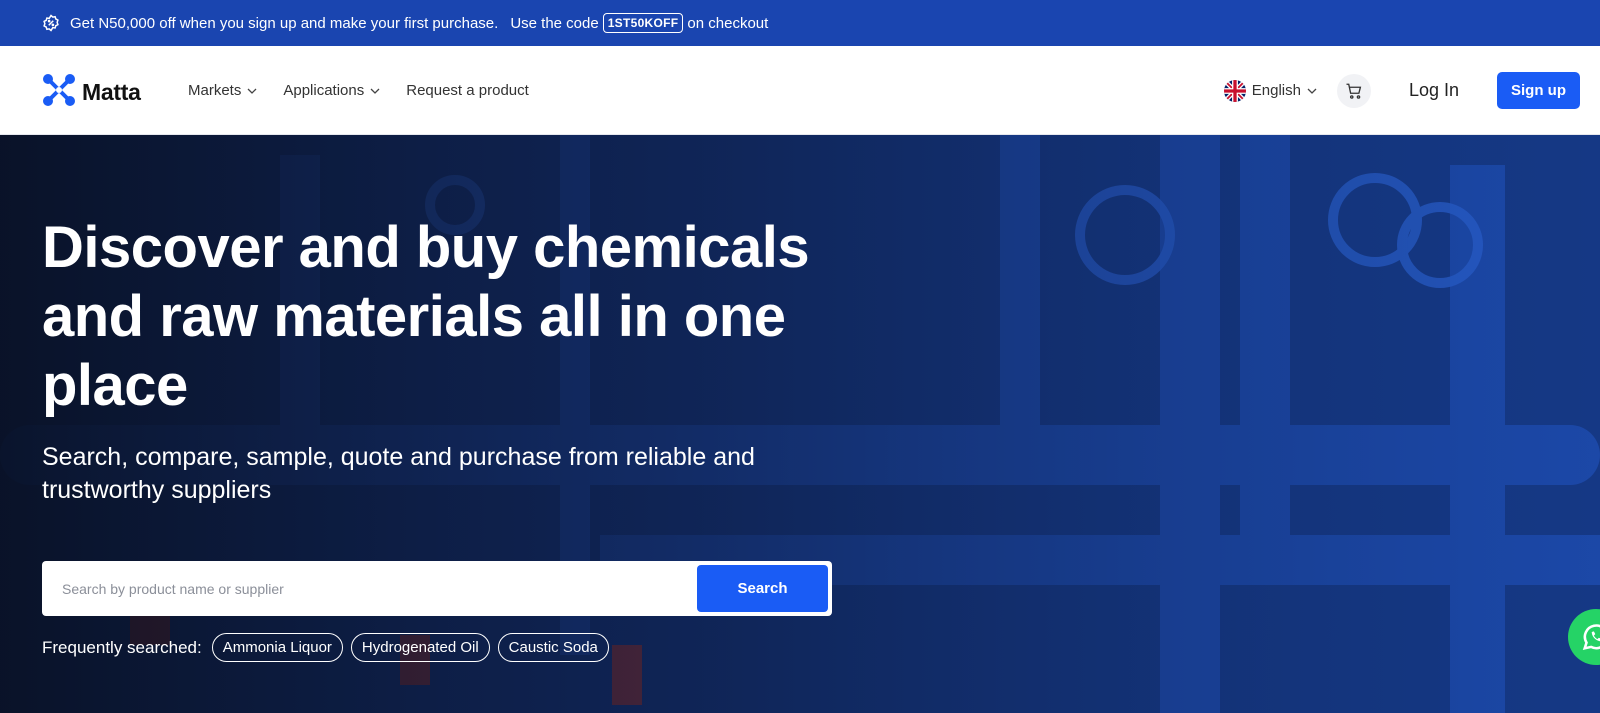 The image size is (1600, 713). What do you see at coordinates (728, 23) in the screenshot?
I see `promo-text-after: on checkout` at bounding box center [728, 23].